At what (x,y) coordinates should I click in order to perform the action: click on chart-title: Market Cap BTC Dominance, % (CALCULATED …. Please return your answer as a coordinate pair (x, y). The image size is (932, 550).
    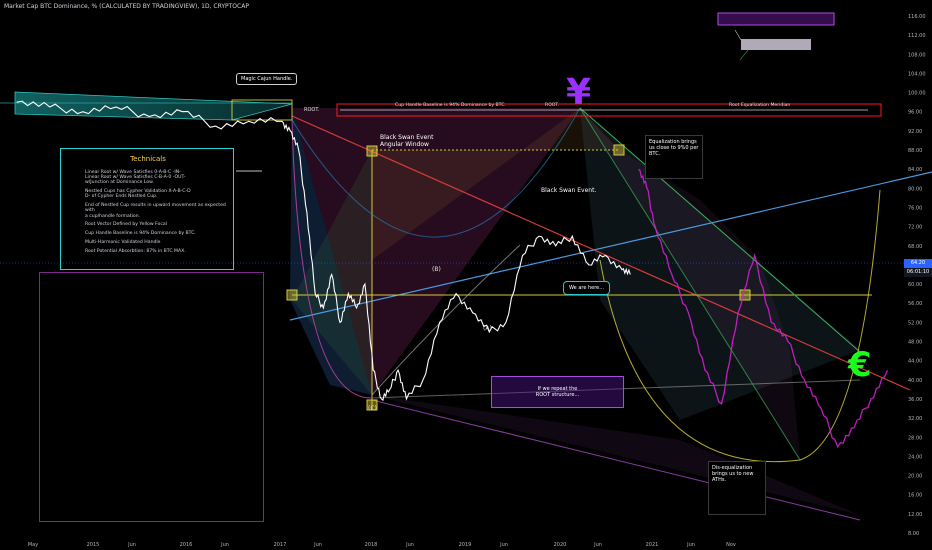
    Looking at the image, I should click on (126, 6).